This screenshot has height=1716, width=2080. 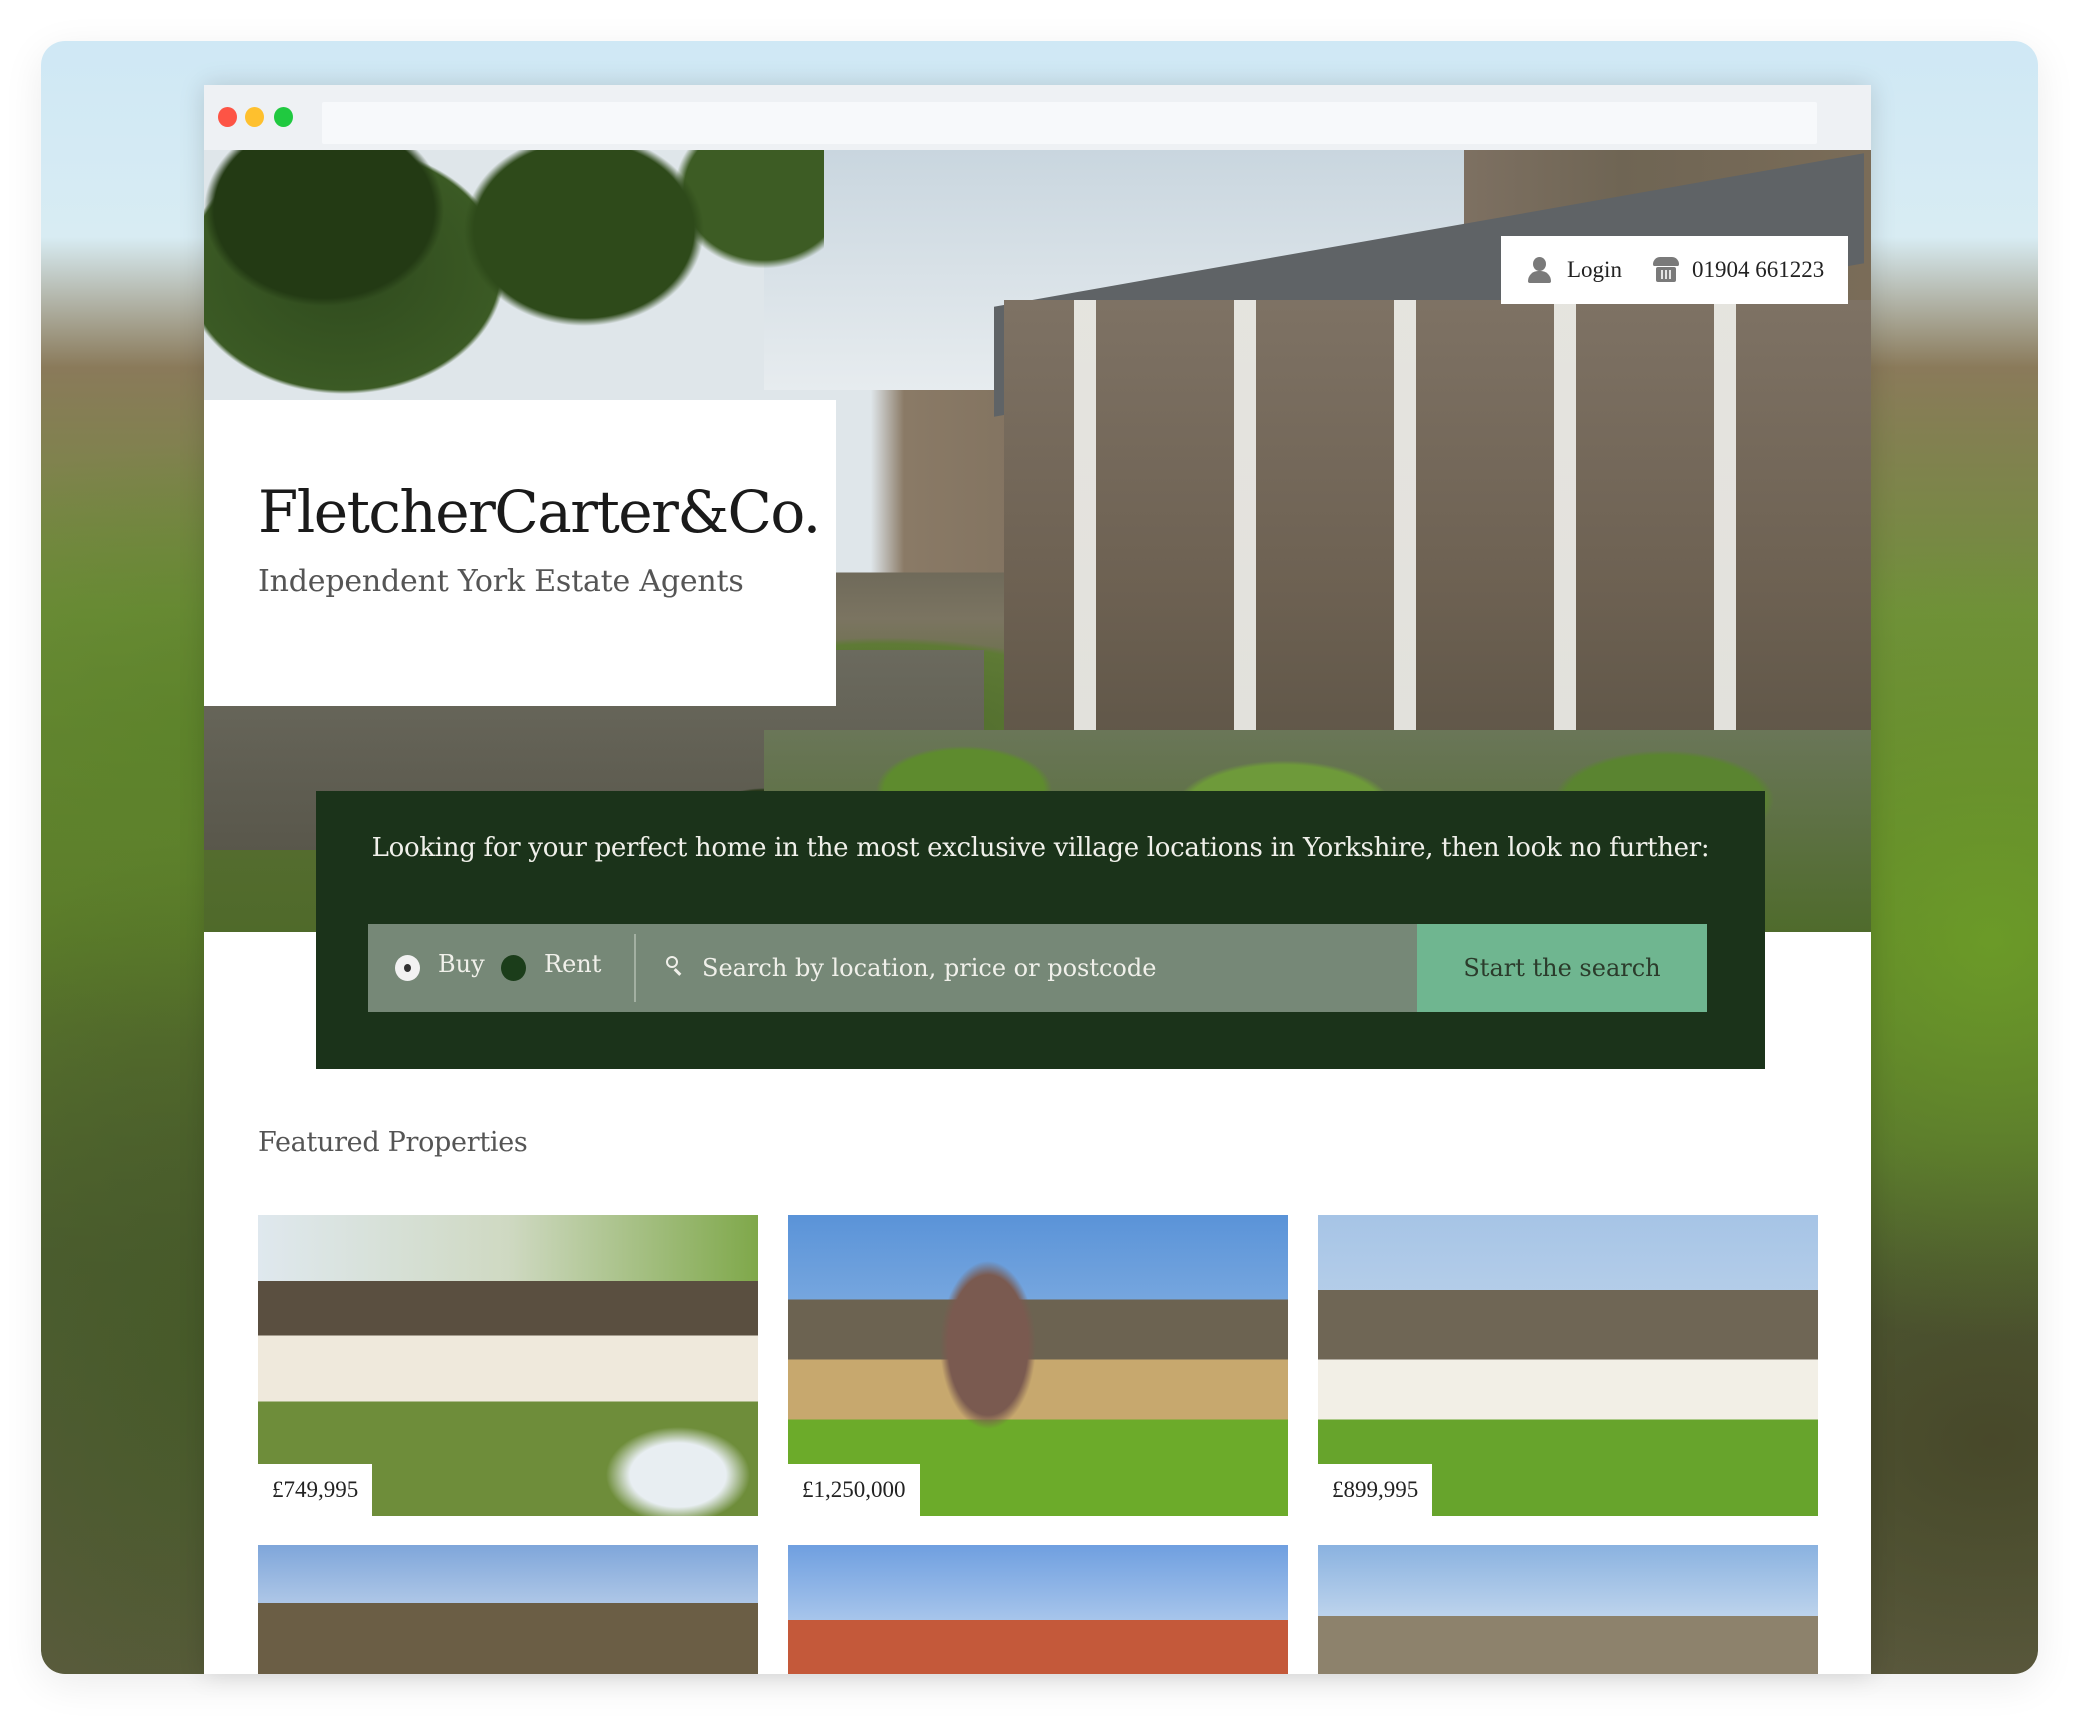 I want to click on search-divider, so click(x=635, y=968).